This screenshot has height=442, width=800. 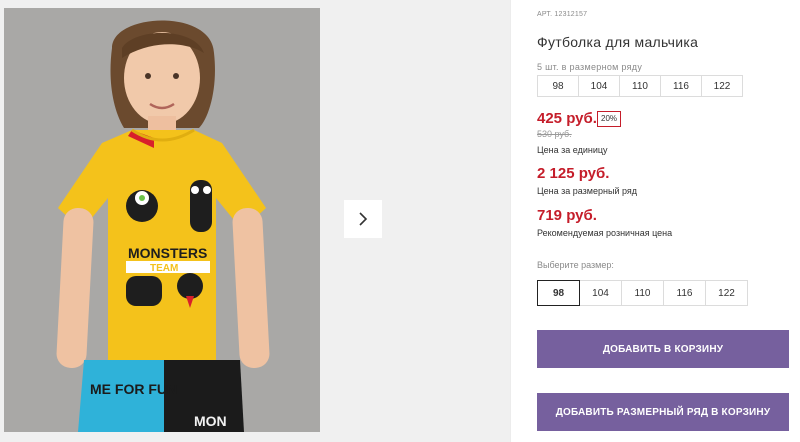 What do you see at coordinates (562, 14) in the screenshot?
I see `product-article: АРТ. 12312157` at bounding box center [562, 14].